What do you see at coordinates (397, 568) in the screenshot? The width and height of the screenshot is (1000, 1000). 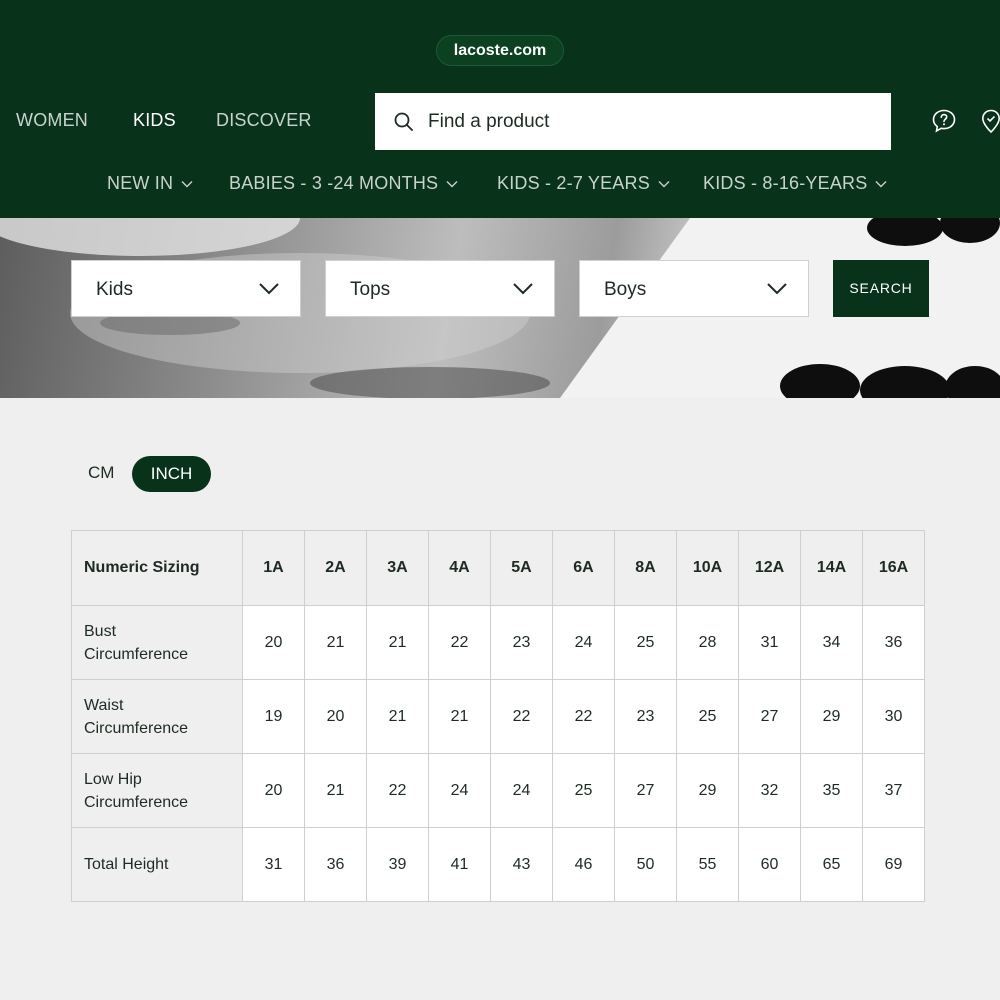 I see `size-header: 3A` at bounding box center [397, 568].